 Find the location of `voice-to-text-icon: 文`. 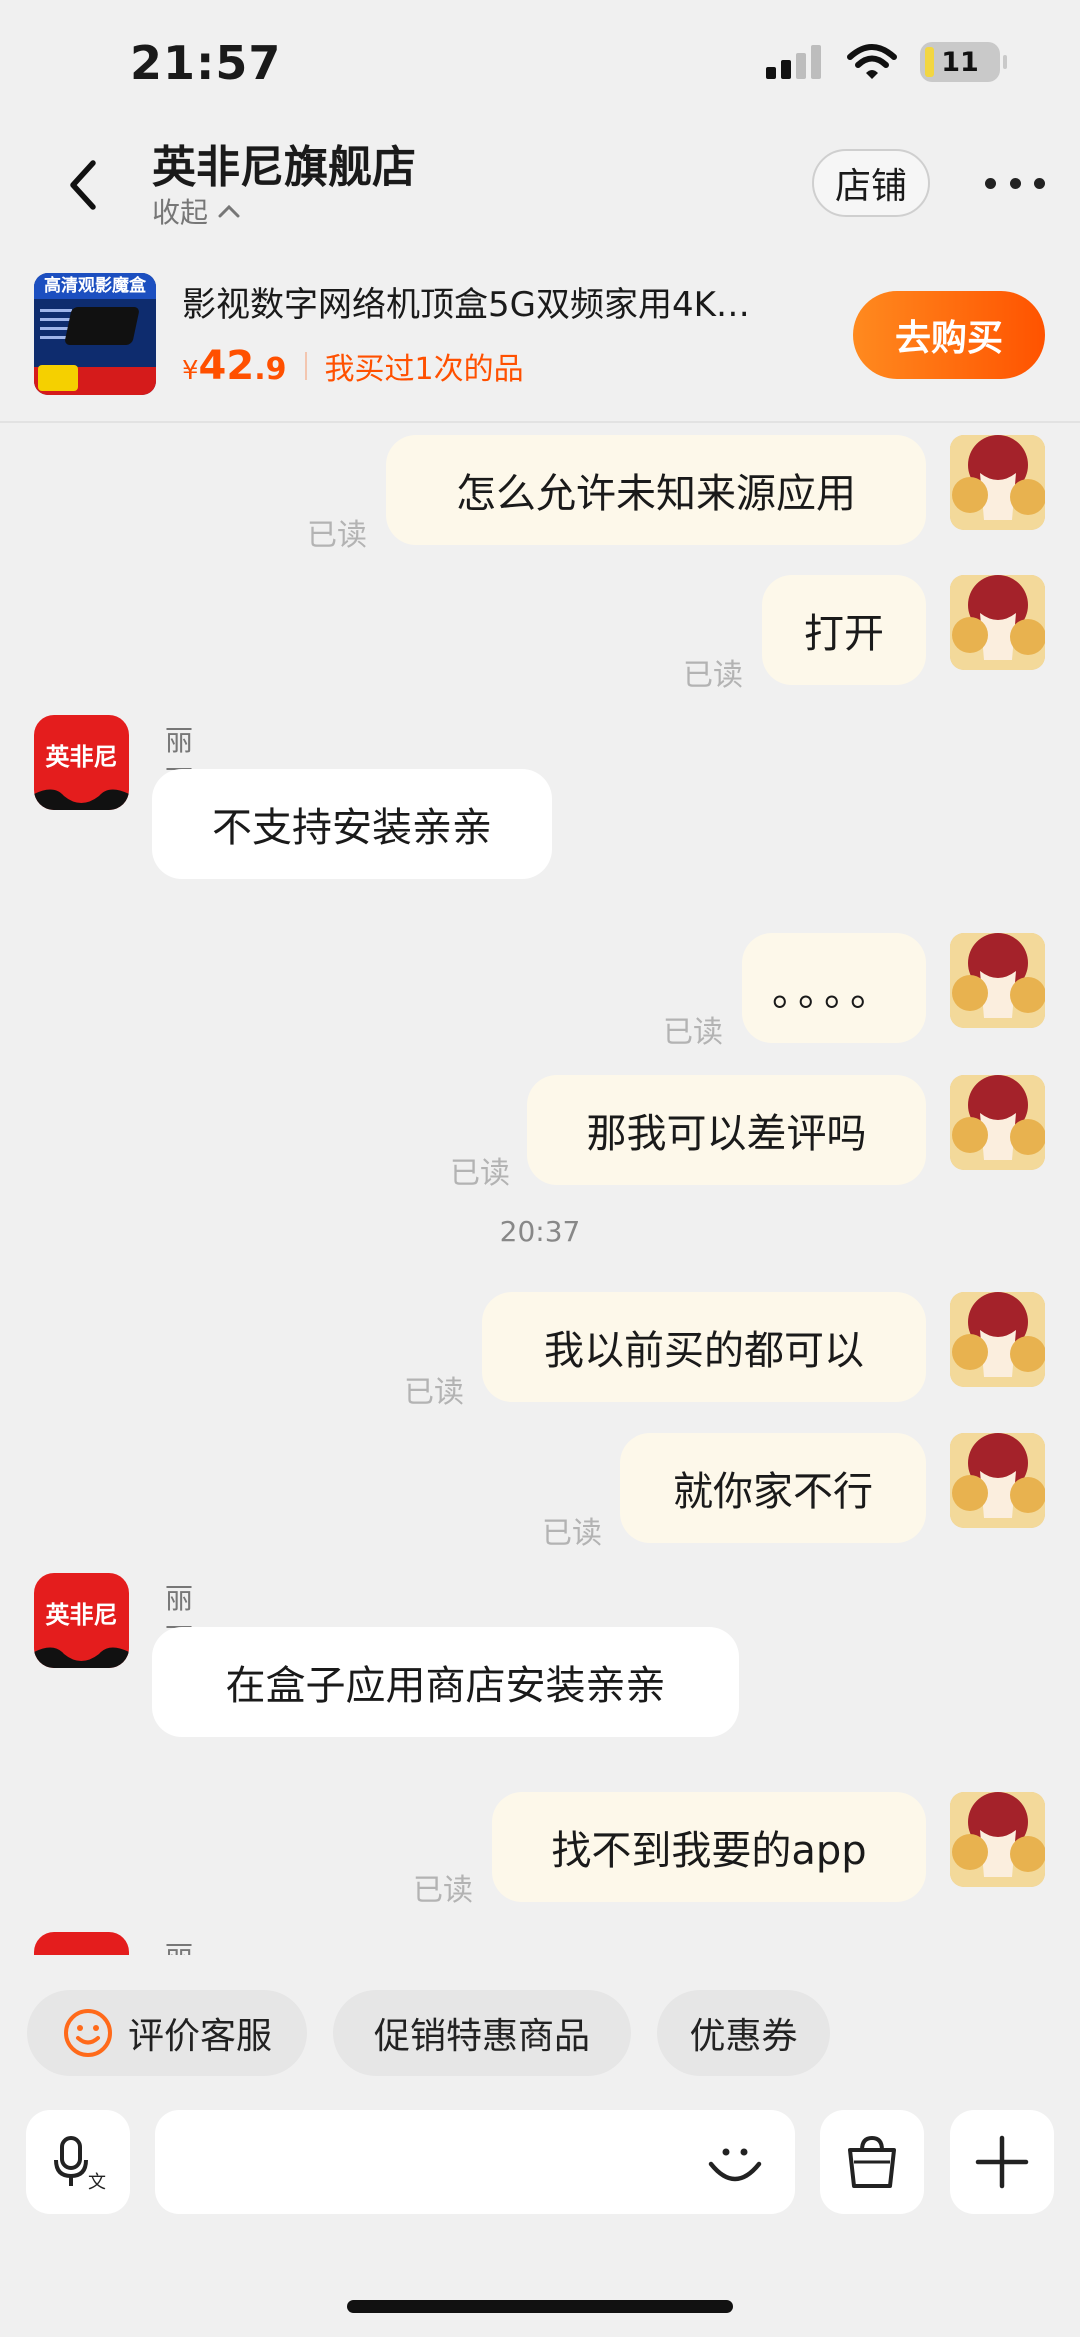

voice-to-text-icon: 文 is located at coordinates (80, 2164).